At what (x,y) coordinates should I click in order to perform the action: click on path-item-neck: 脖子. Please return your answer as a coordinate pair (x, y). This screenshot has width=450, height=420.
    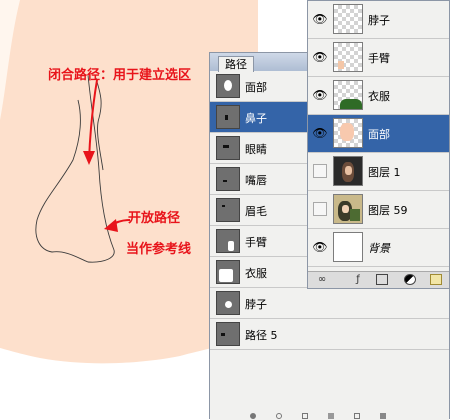
    Looking at the image, I should click on (329, 303).